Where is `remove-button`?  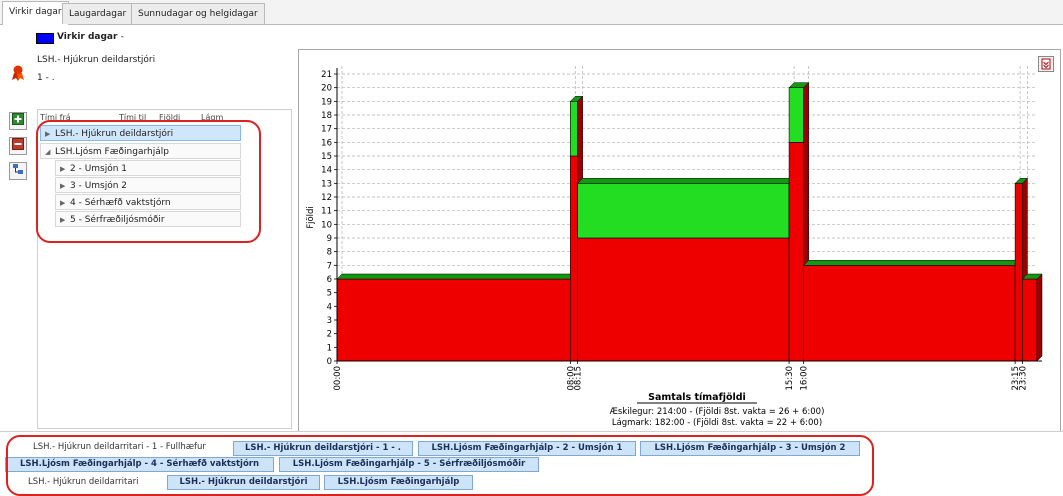 remove-button is located at coordinates (18, 146).